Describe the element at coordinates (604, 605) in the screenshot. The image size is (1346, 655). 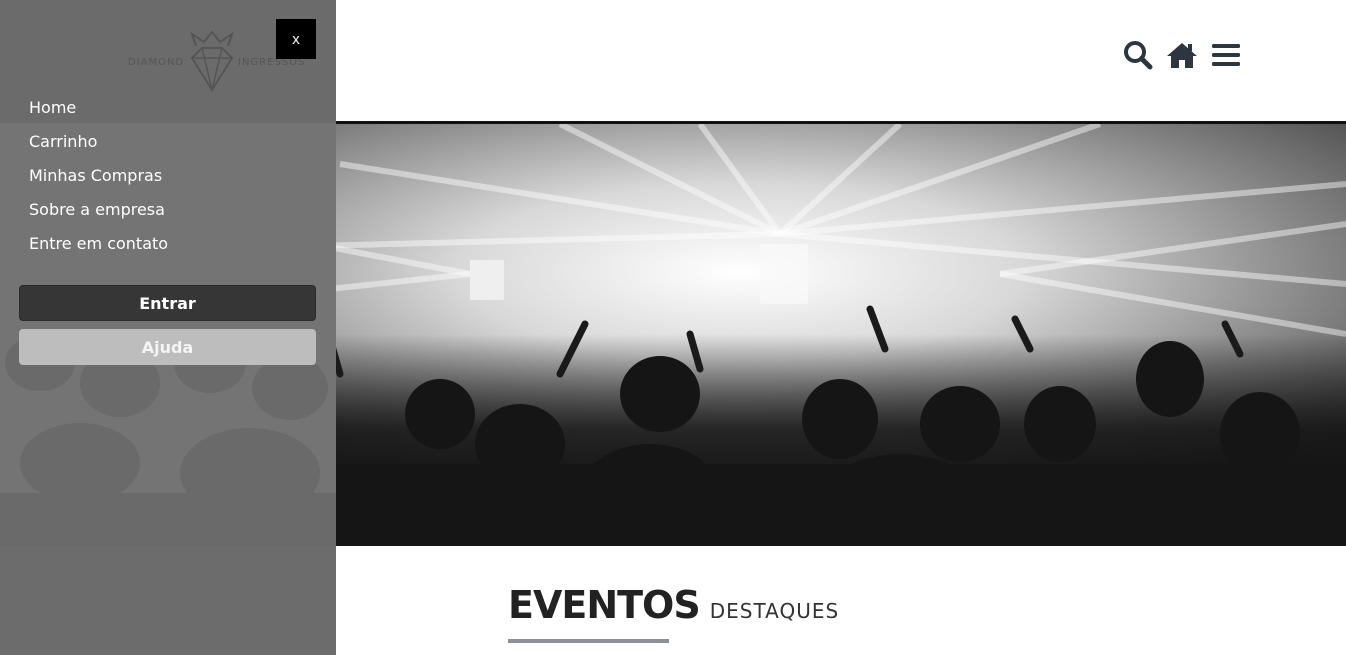
I see `section-title: EVENTOS` at that location.